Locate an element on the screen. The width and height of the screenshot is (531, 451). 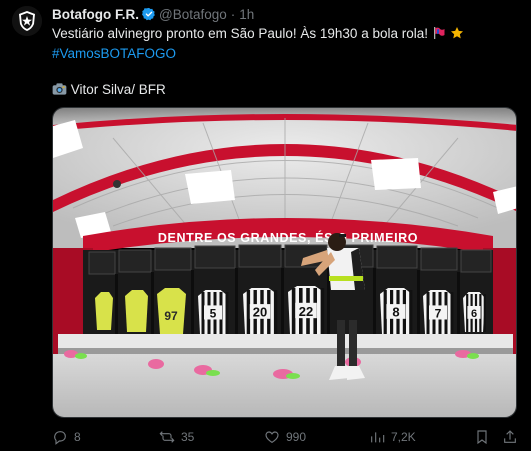
repost-button: 35 is located at coordinates (176, 437).